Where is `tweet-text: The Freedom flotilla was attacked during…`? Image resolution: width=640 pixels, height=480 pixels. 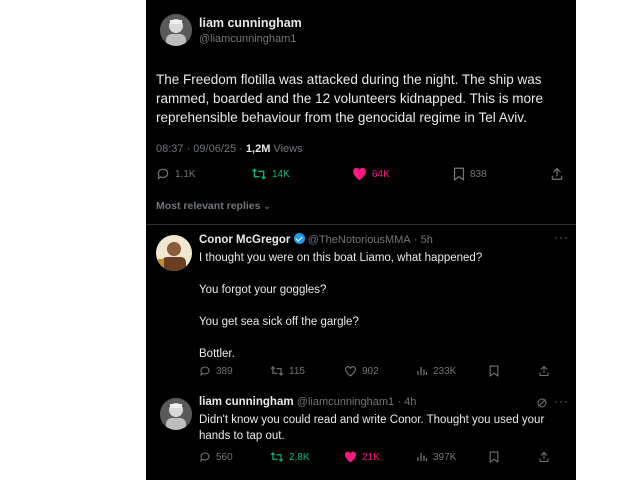
tweet-text: The Freedom flotilla was attacked during… is located at coordinates (361, 98).